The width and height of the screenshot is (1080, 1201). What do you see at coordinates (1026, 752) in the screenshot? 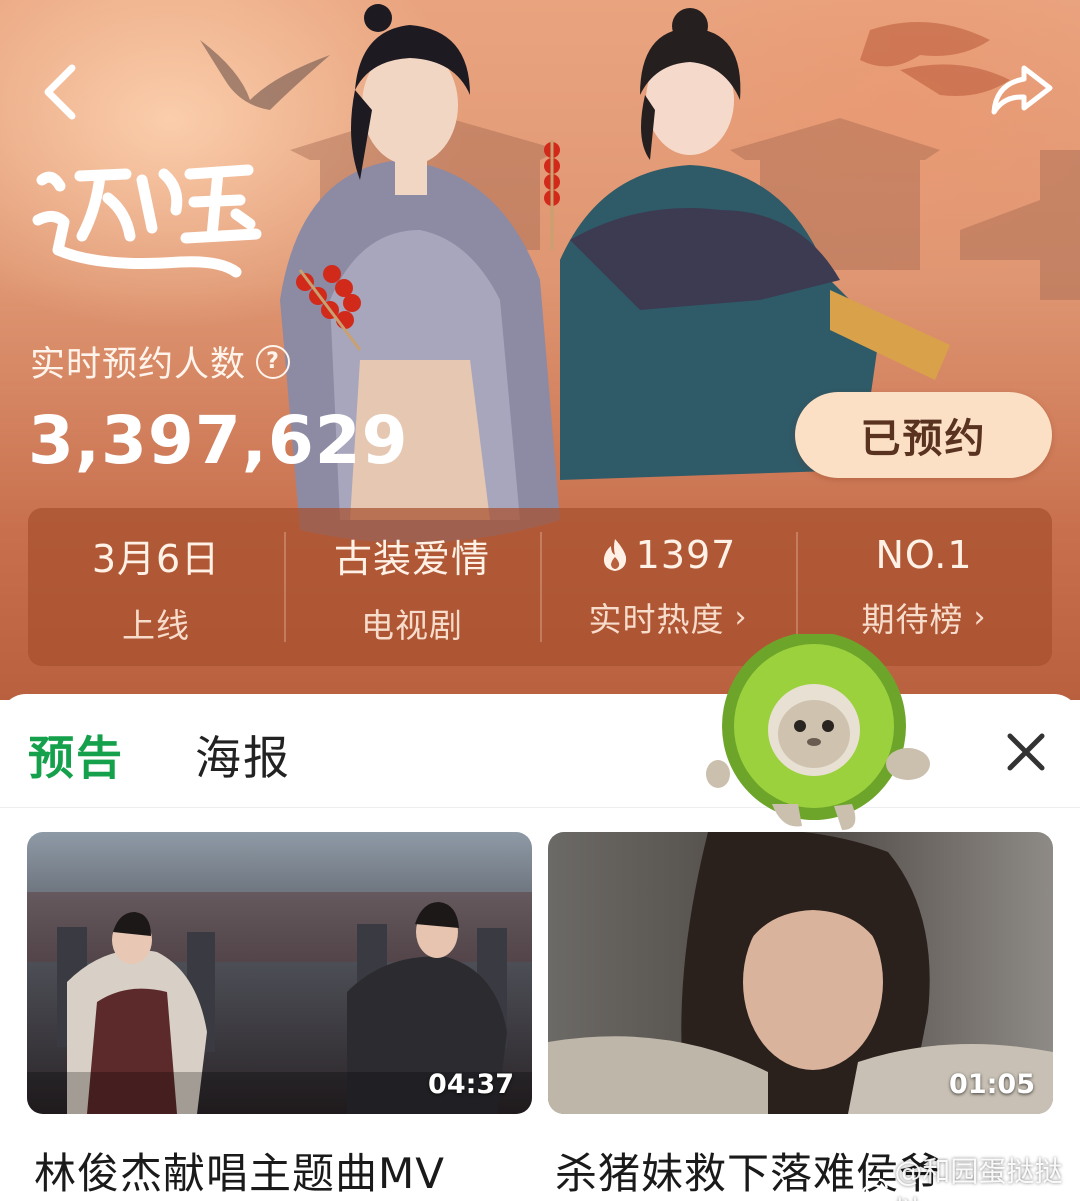
I see `close-icon` at bounding box center [1026, 752].